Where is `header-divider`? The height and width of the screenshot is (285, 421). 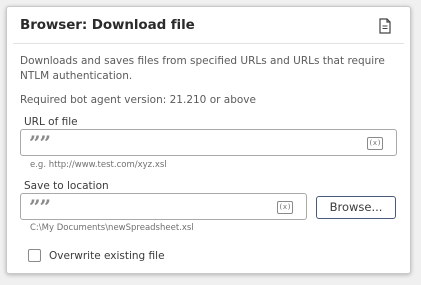
header-divider is located at coordinates (208, 43).